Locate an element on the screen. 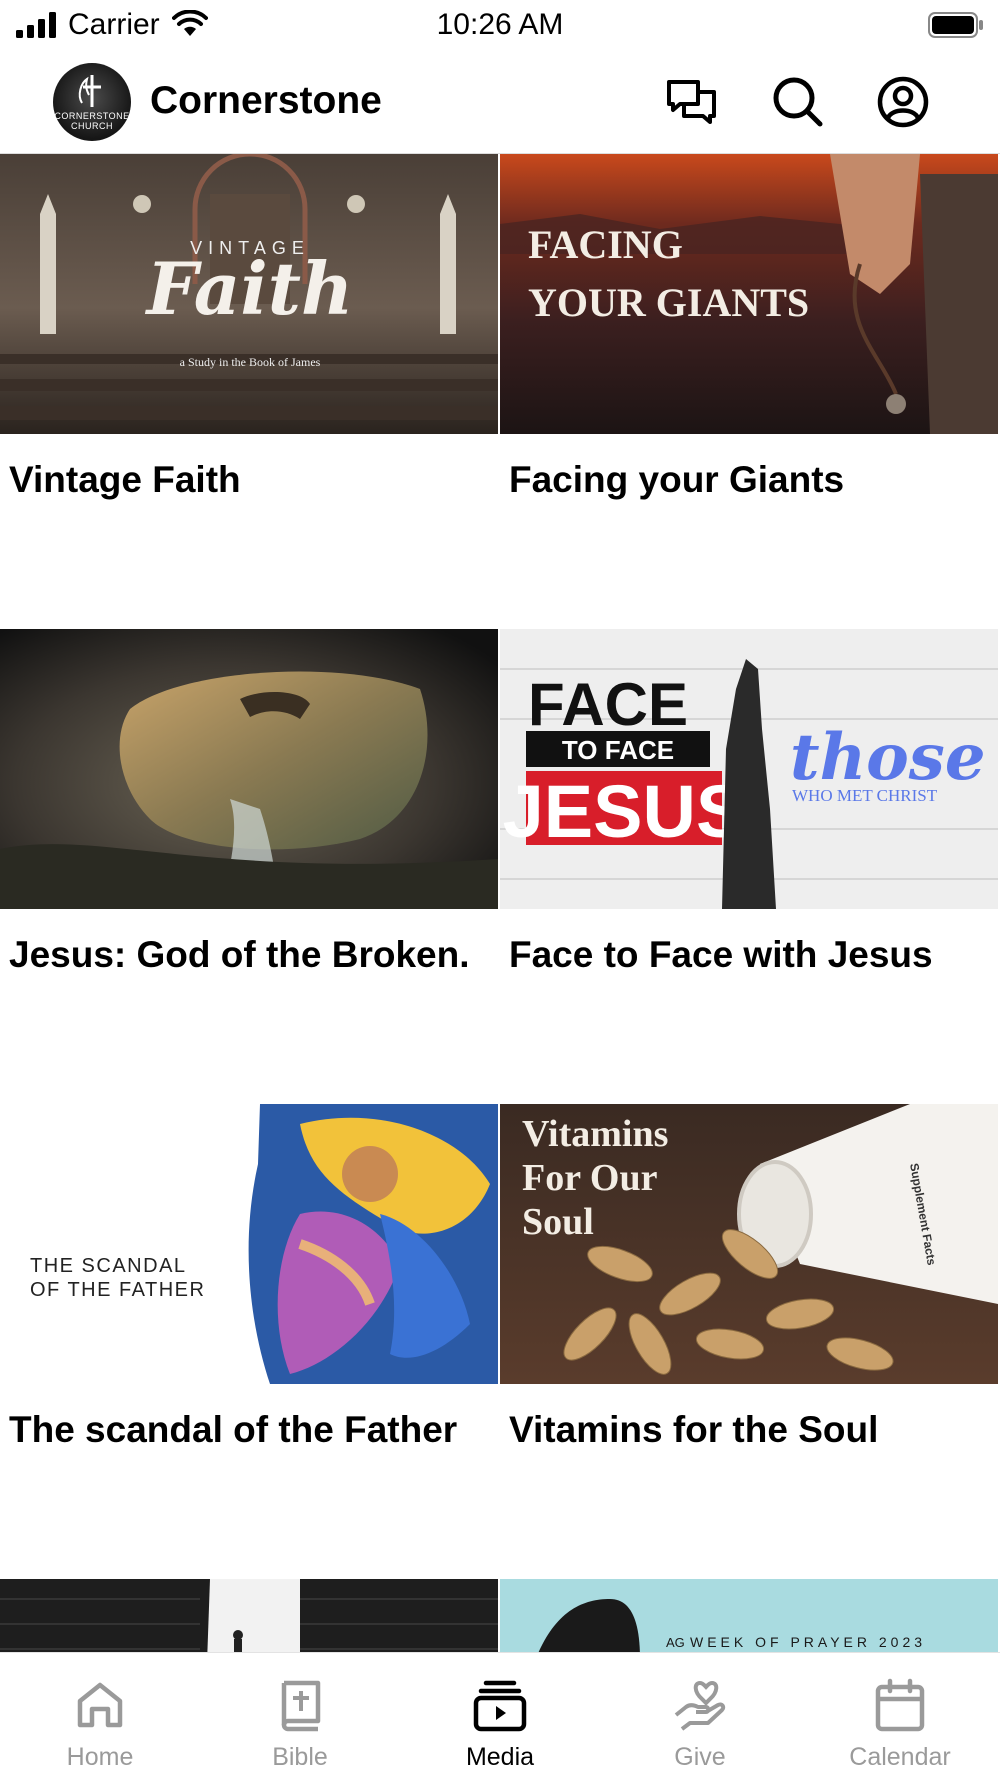 Image resolution: width=1000 pixels, height=1778 pixels. thumb-those: those is located at coordinates (888, 757).